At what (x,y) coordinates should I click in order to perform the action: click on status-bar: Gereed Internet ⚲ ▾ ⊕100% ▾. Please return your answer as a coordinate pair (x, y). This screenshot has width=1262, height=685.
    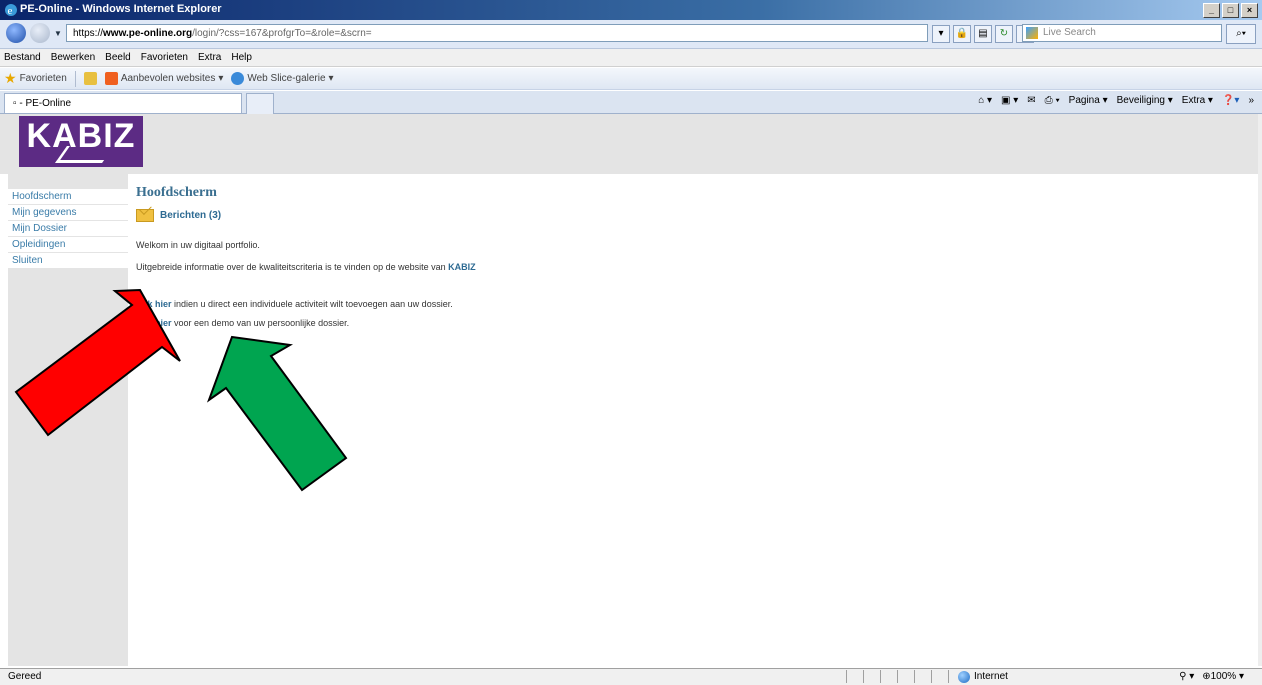
    Looking at the image, I should click on (631, 676).